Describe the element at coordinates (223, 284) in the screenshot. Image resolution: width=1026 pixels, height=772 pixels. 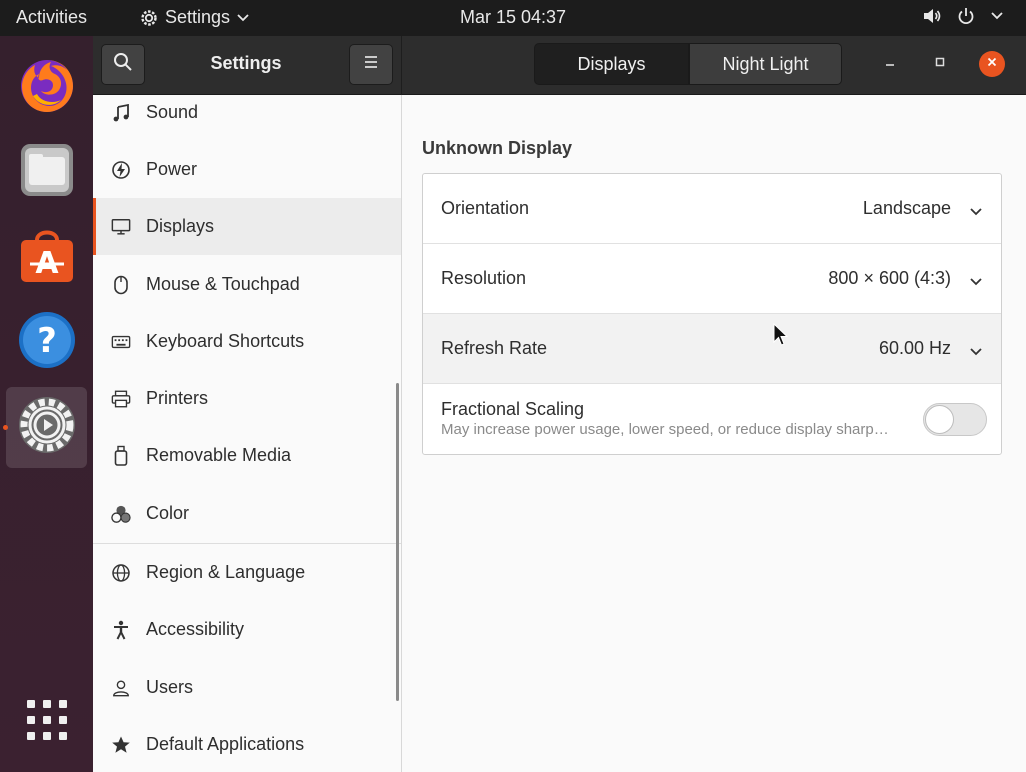
I see `sidebar-item-label: Mouse & Touchpad` at that location.